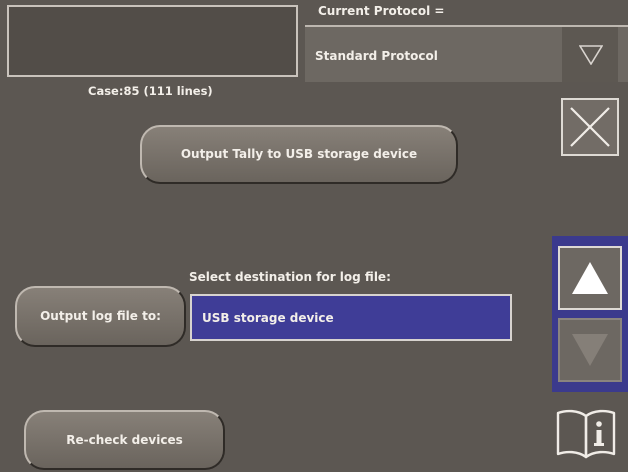  What do you see at coordinates (290, 277) in the screenshot?
I see `destination-label: Select destination for log file:` at bounding box center [290, 277].